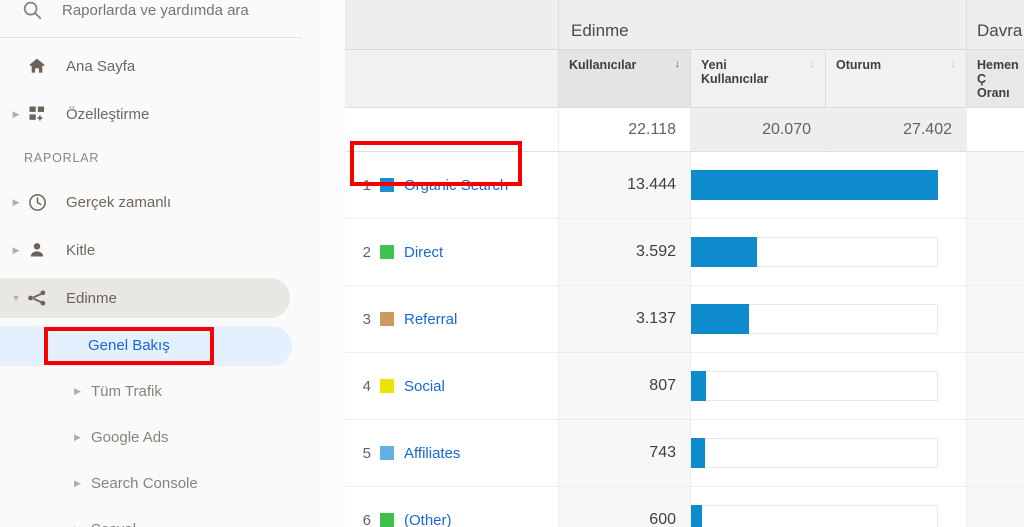 This screenshot has height=527, width=1024. What do you see at coordinates (62, 158) in the screenshot?
I see `section-header-raporlar: RAPORLAR` at bounding box center [62, 158].